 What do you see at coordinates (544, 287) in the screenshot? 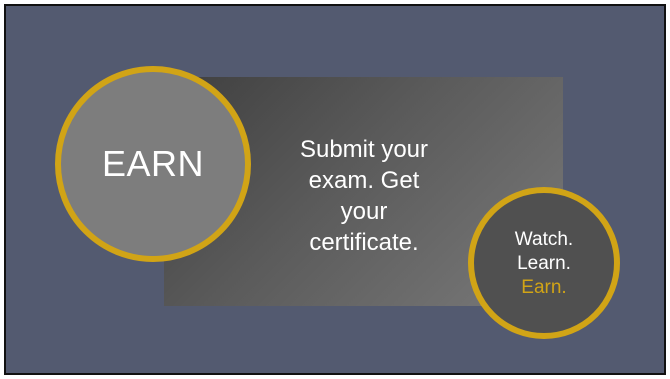
I see `tagline-earn: Earn.` at bounding box center [544, 287].